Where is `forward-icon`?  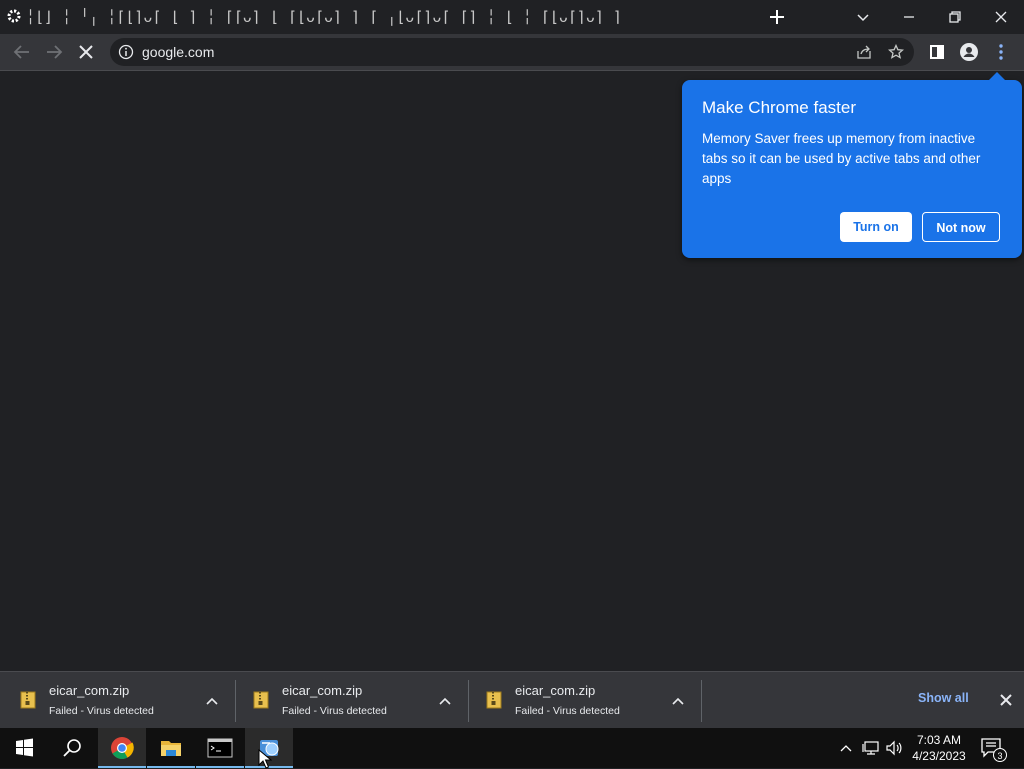 forward-icon is located at coordinates (54, 52).